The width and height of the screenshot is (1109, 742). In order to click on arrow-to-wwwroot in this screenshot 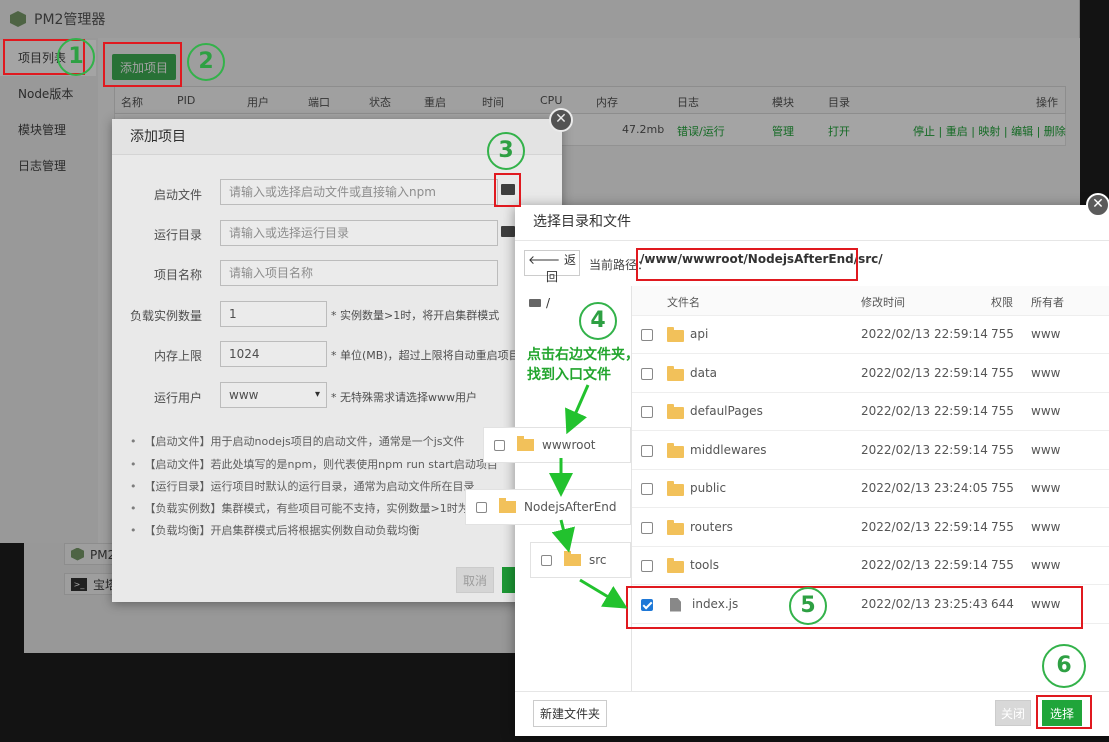, I will do `click(577, 409)`.